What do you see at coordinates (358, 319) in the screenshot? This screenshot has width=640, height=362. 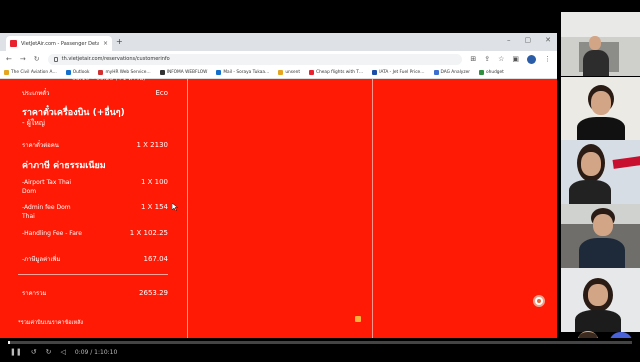 I see `floating-icon` at bounding box center [358, 319].